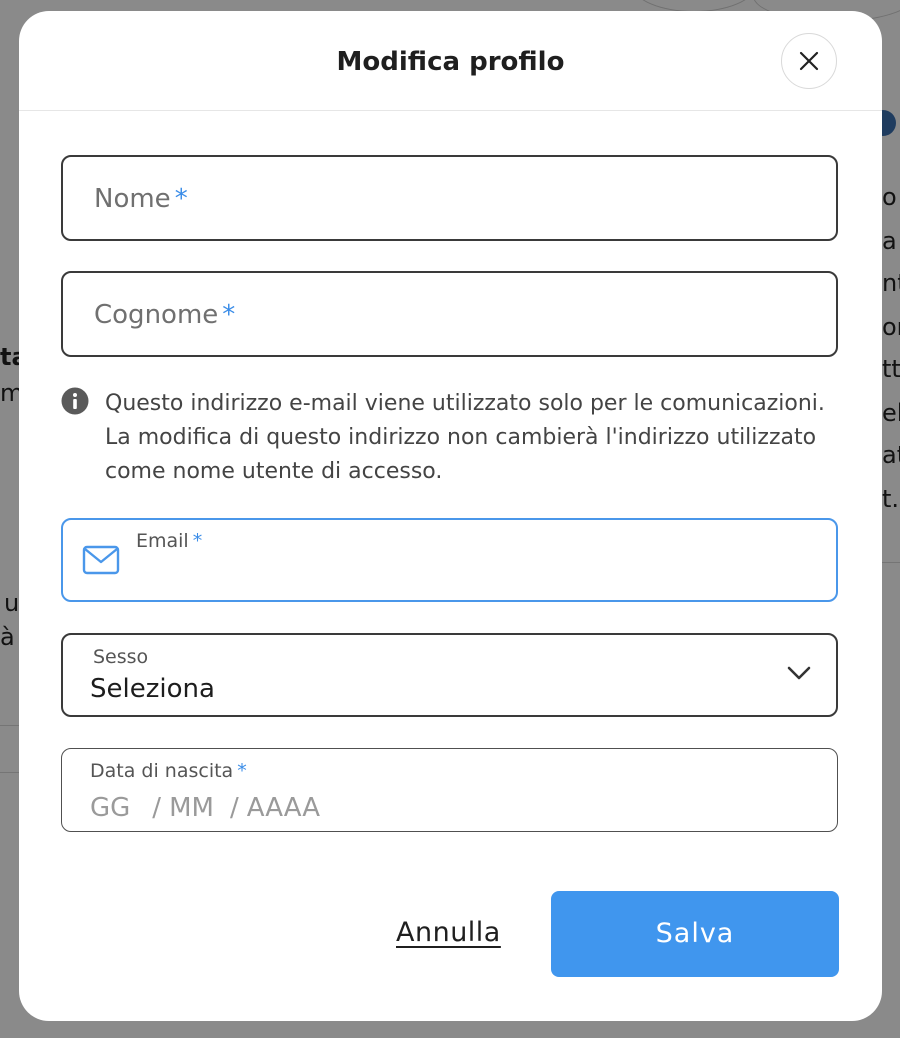 This screenshot has width=900, height=1038. I want to click on cancel-button: Annulla, so click(448, 933).